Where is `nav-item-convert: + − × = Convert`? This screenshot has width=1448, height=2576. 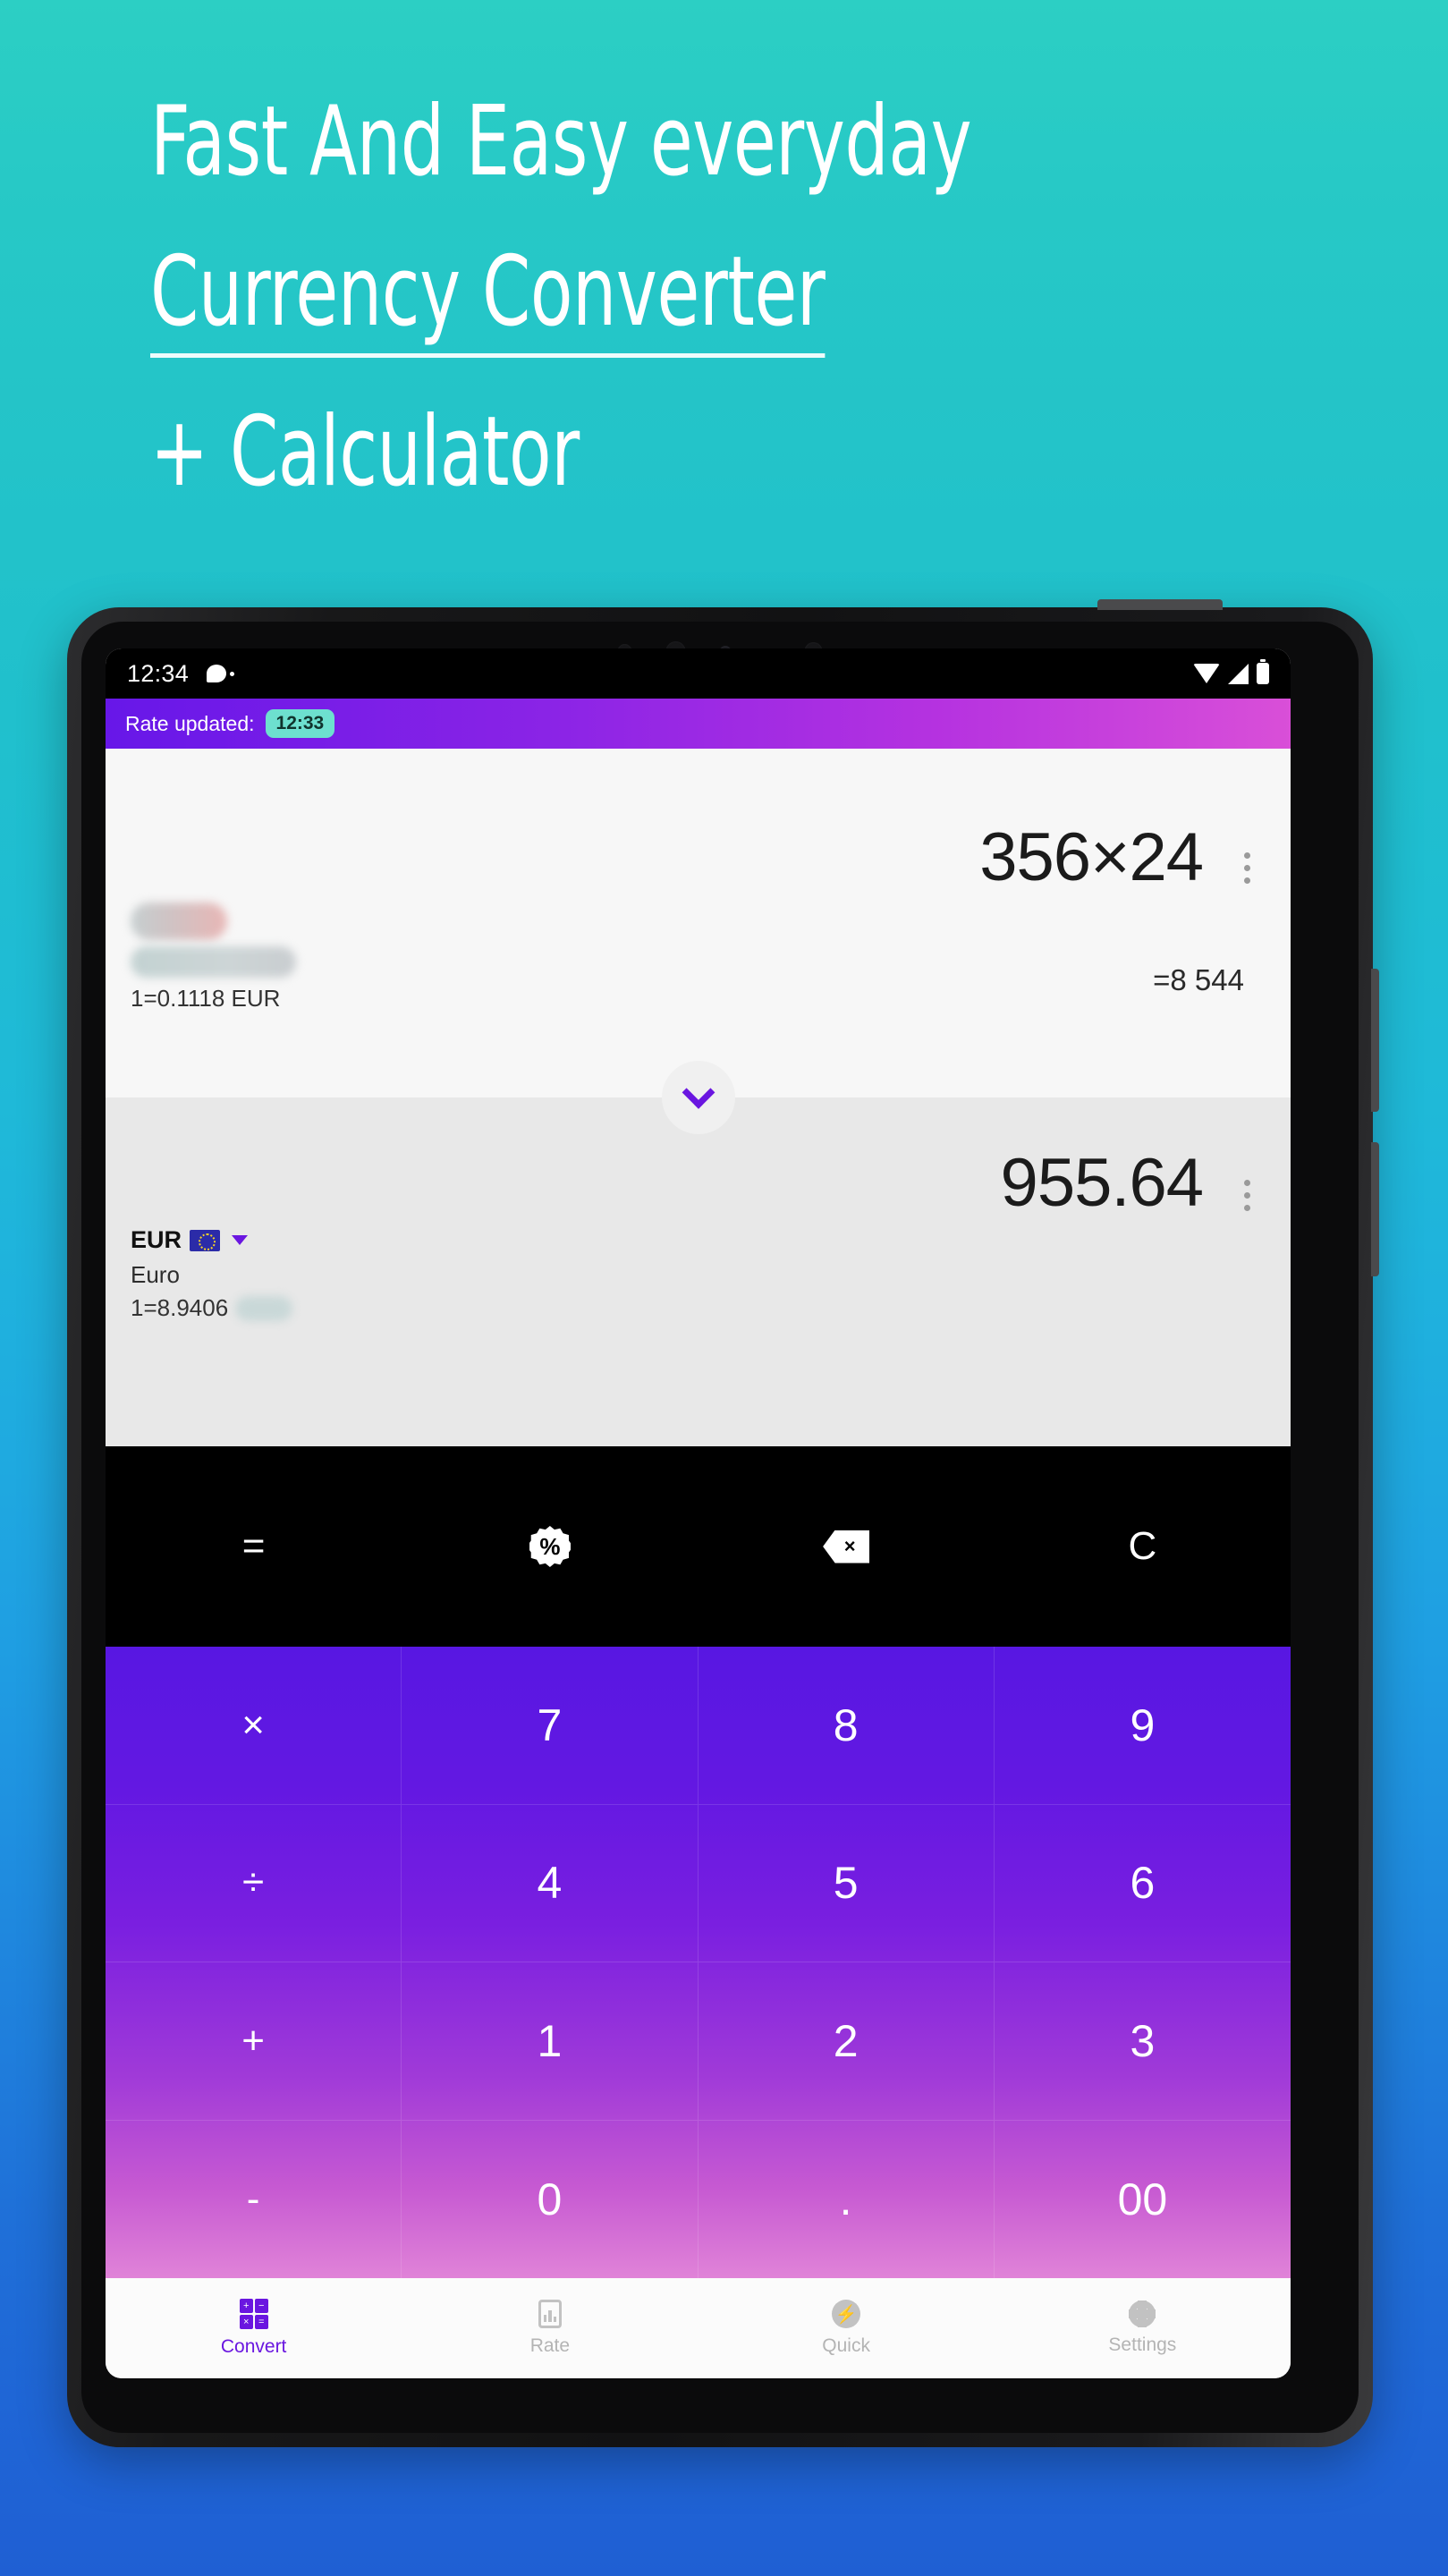
nav-item-convert: + − × = Convert is located at coordinates (254, 2328).